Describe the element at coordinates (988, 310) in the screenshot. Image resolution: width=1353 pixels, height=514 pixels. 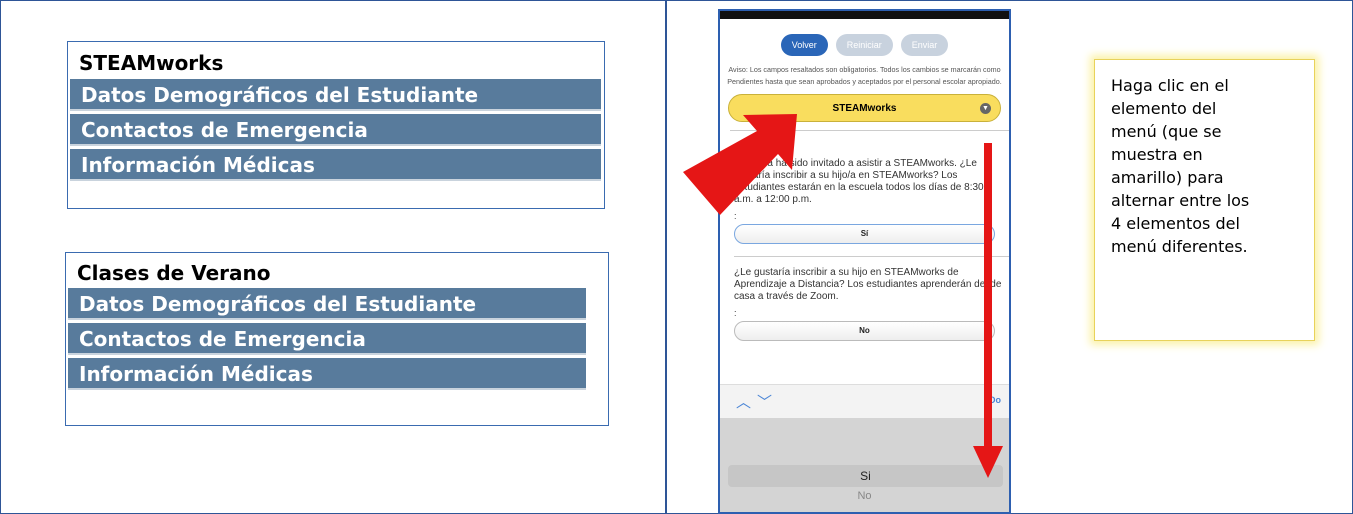
I see `down-arrow-icon` at that location.